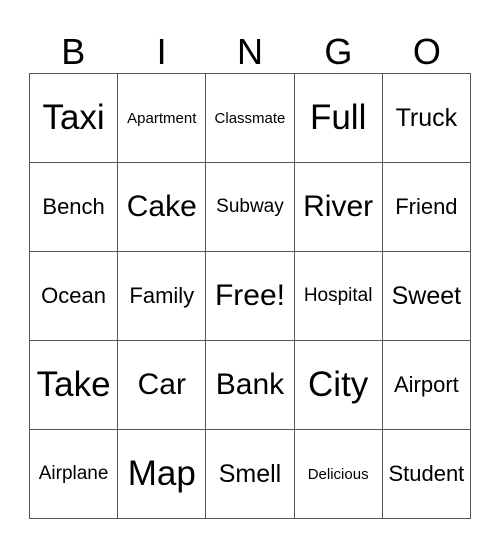 This screenshot has height=544, width=500. I want to click on card-row: Taxi Apartment Classmate Full Truck, so click(250, 118).